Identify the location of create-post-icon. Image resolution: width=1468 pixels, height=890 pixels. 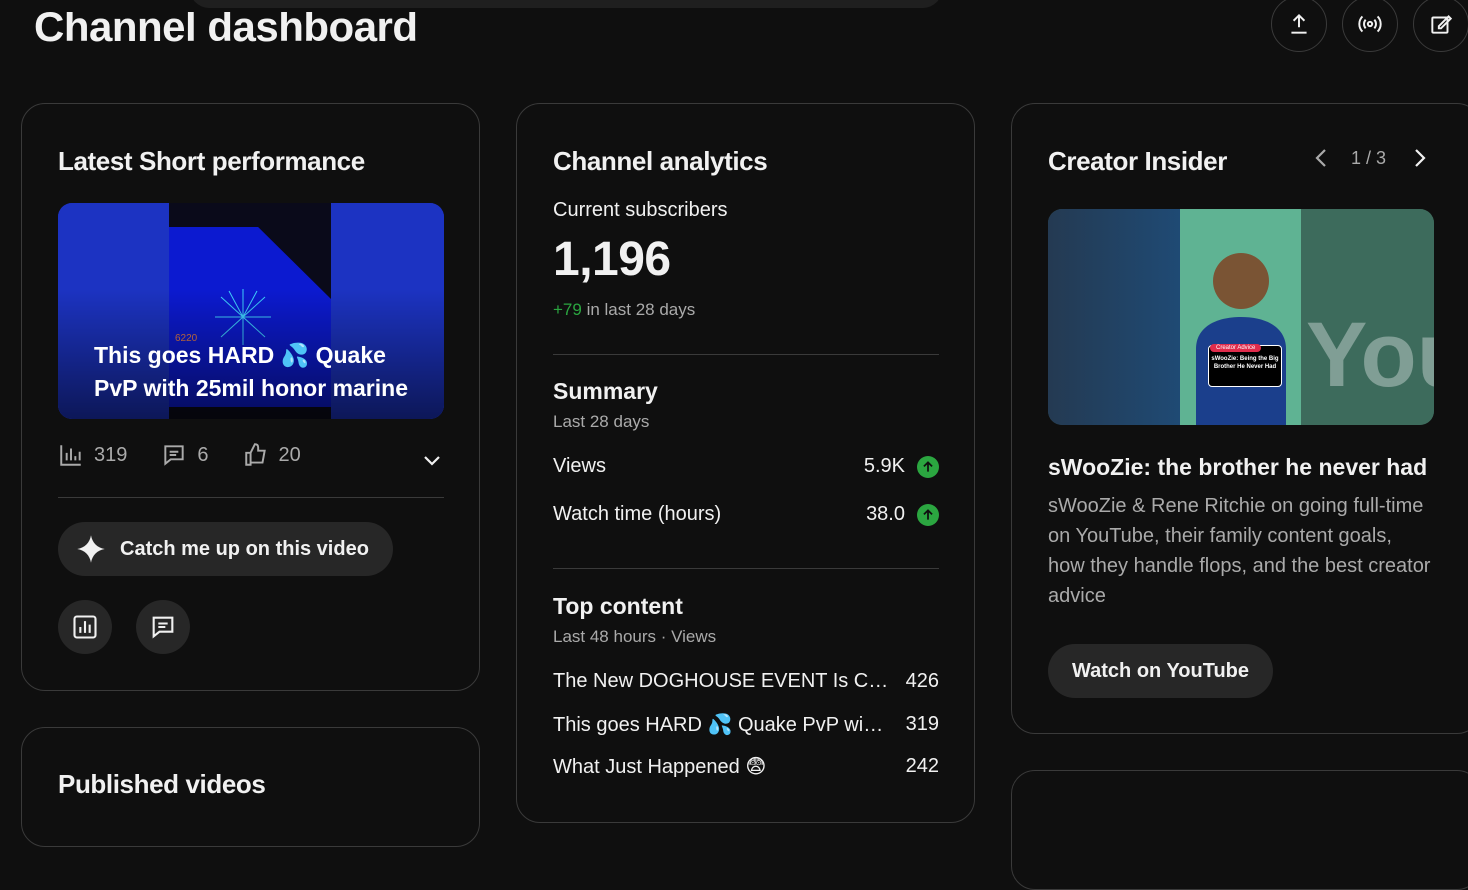
(1442, 24).